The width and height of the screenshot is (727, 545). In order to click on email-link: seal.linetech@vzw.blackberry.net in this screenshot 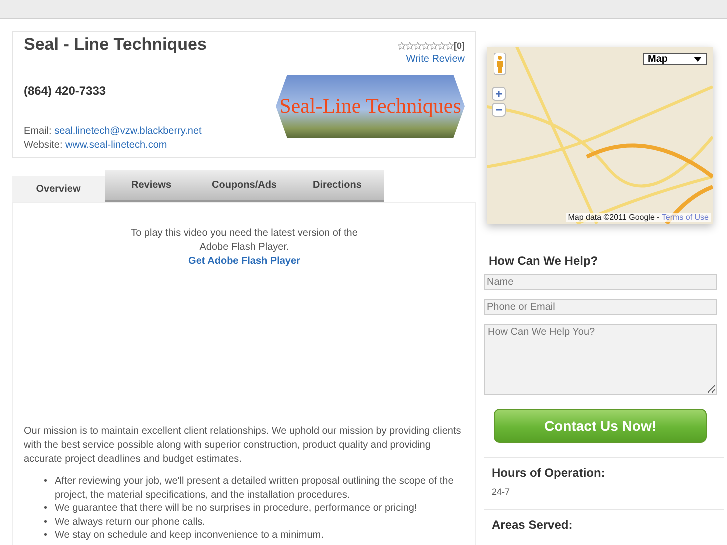, I will do `click(128, 131)`.